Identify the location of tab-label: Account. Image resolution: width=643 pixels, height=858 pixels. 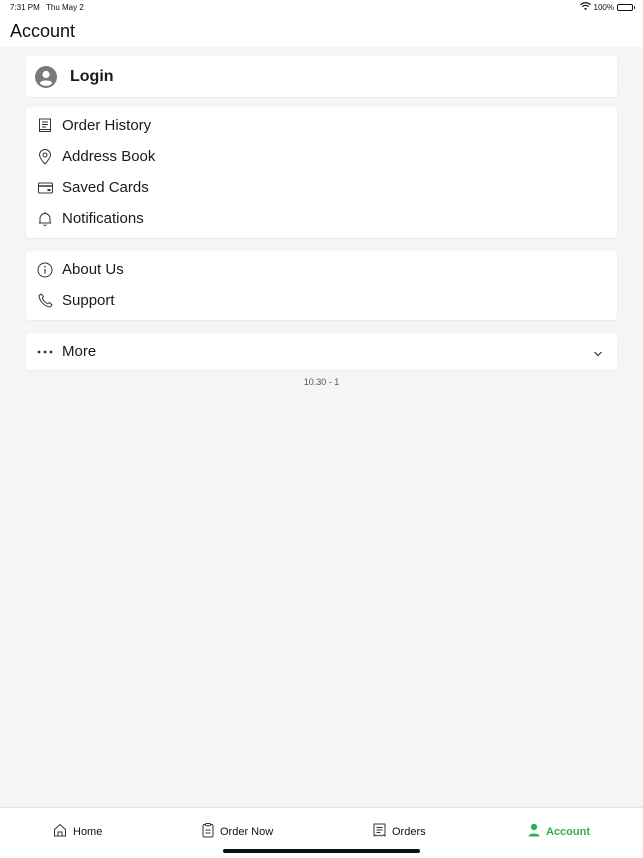
(568, 831).